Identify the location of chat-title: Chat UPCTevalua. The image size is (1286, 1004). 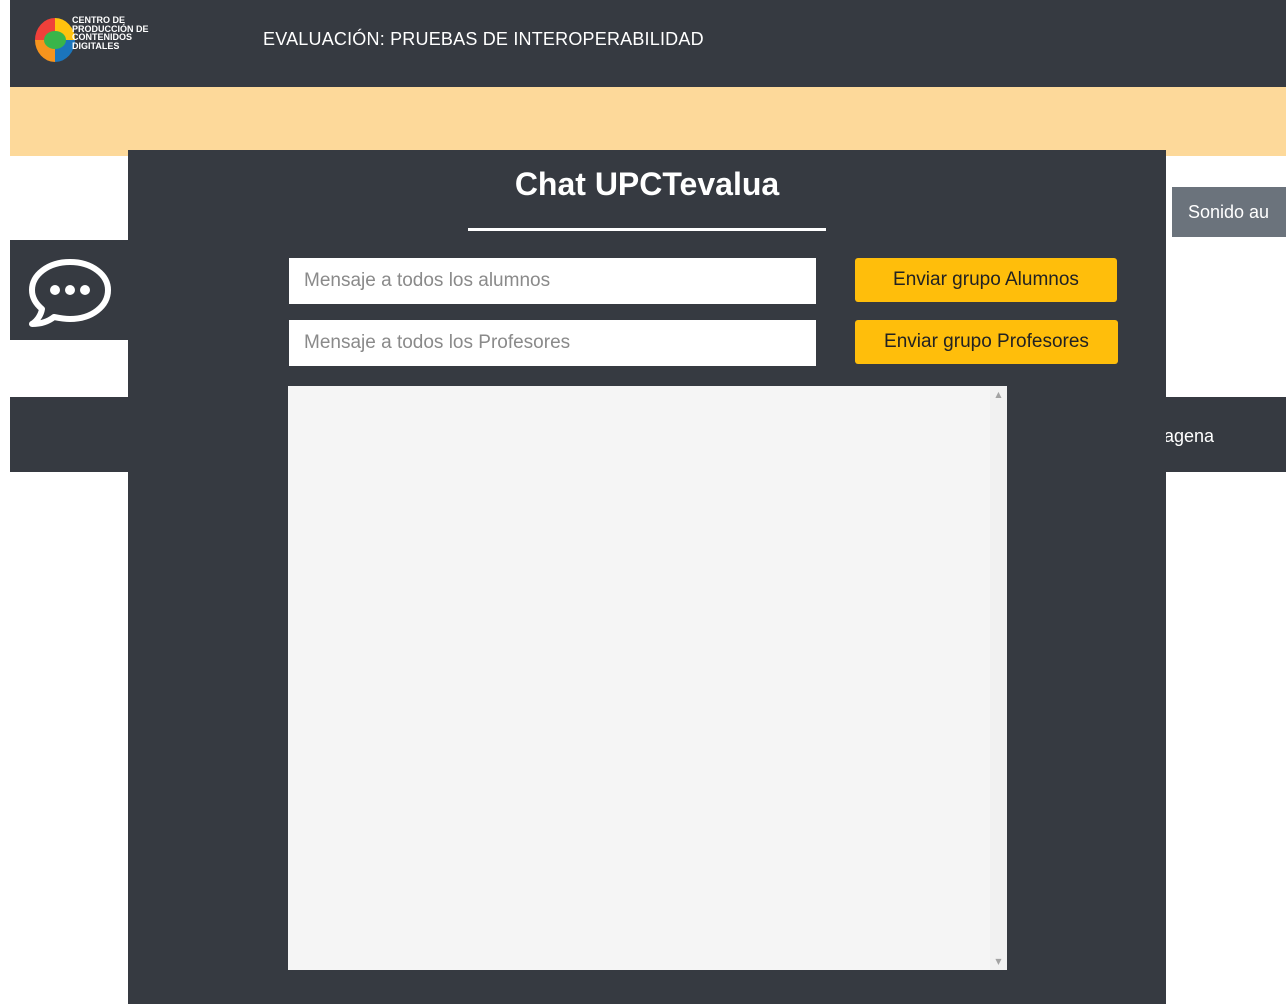
(647, 184).